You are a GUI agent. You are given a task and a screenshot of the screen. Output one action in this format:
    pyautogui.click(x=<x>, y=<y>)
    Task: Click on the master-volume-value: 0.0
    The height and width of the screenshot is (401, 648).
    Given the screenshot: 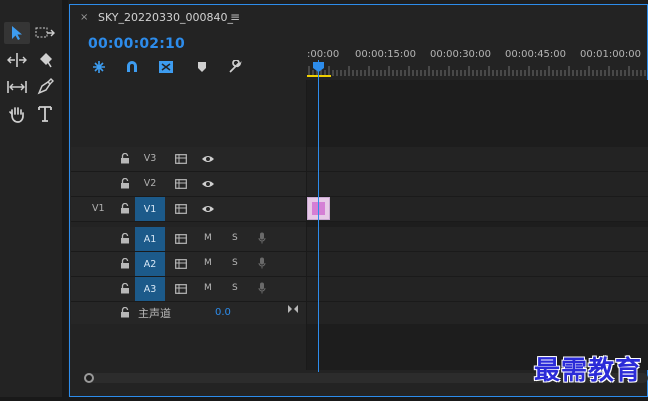 What is the action you would take?
    pyautogui.click(x=223, y=312)
    